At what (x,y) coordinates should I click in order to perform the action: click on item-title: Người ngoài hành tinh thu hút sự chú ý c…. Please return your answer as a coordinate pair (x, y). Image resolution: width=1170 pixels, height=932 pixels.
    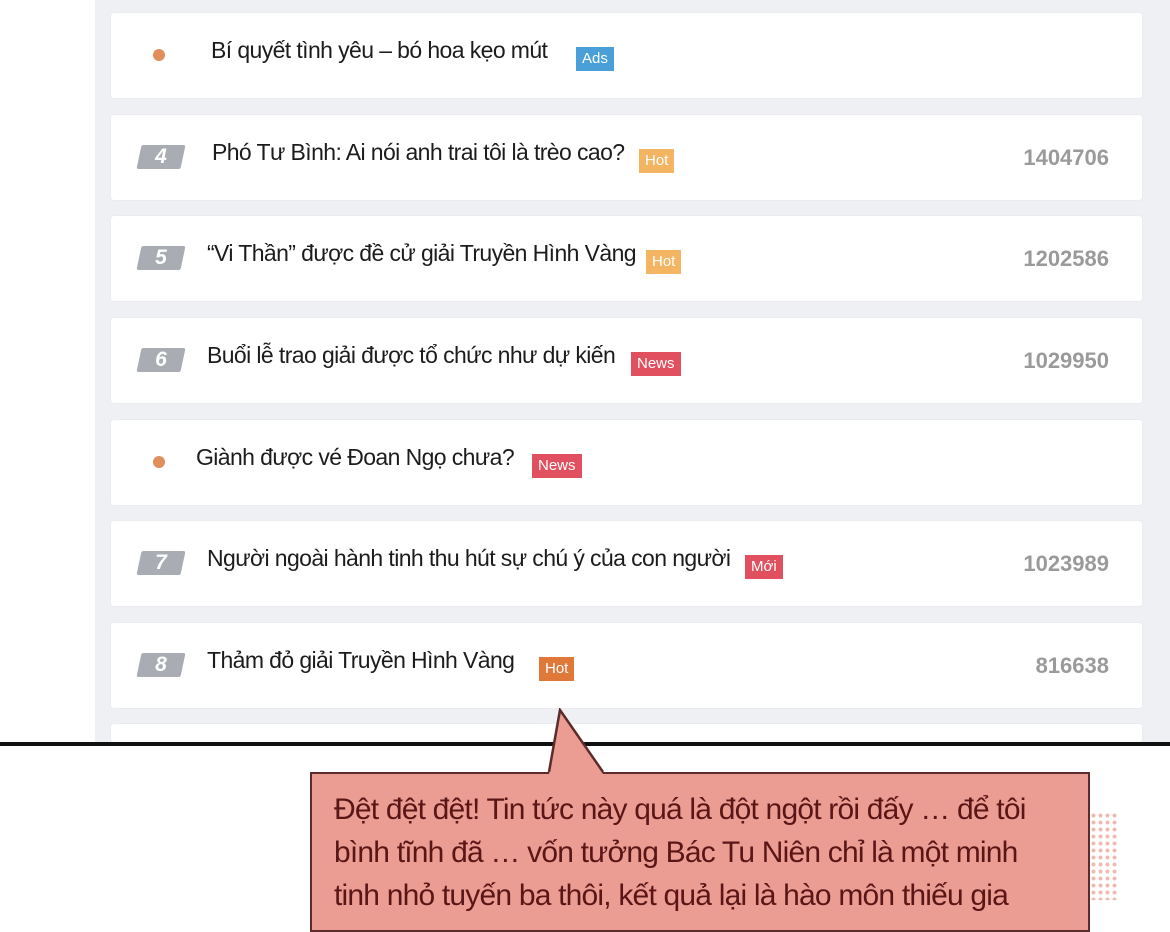
    Looking at the image, I should click on (469, 558).